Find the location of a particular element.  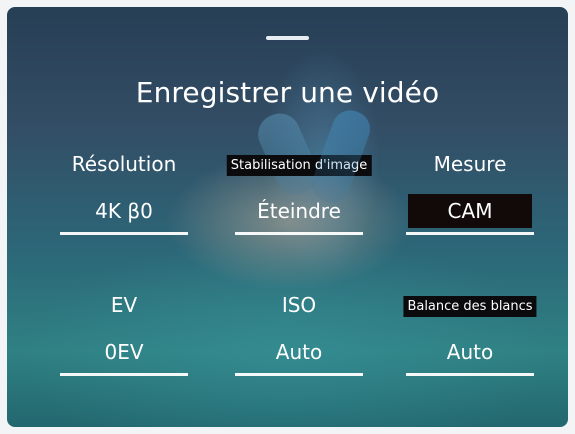

ev-value: 0EV is located at coordinates (124, 352).